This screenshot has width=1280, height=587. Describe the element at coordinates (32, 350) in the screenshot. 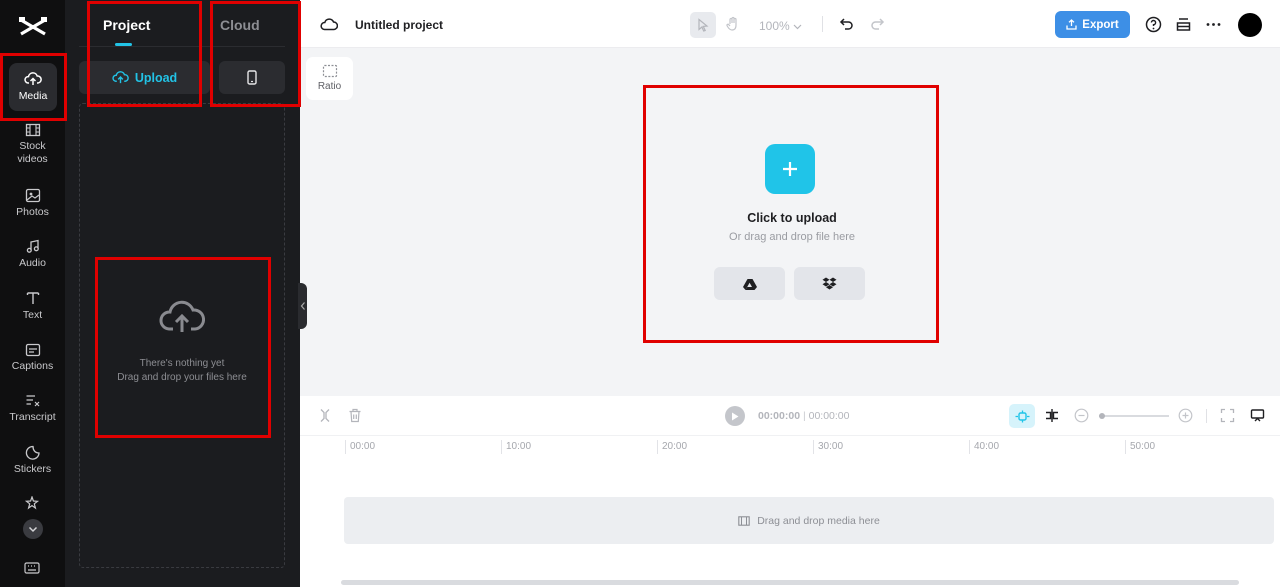

I see `captions-icon` at that location.